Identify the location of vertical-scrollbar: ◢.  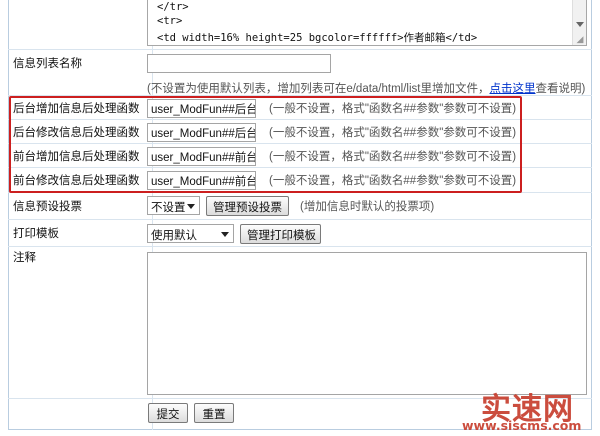
(579, 22).